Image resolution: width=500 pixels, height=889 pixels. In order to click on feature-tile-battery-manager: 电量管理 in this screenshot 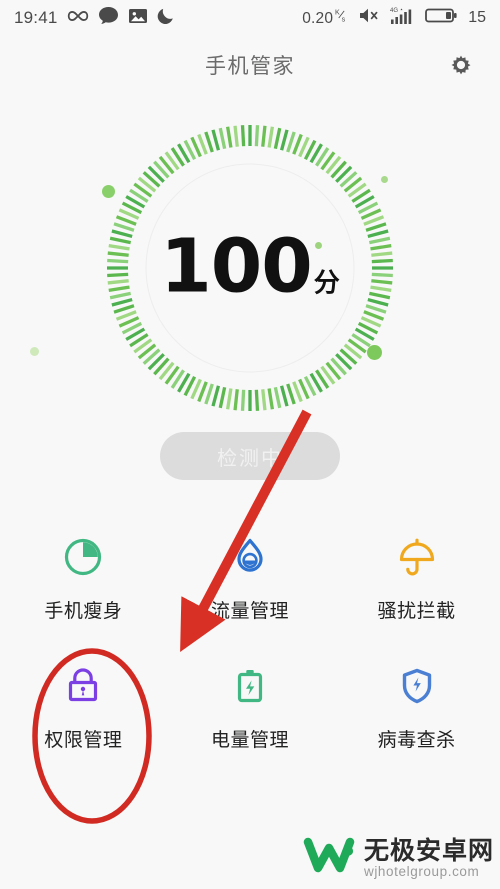, I will do `click(250, 706)`.